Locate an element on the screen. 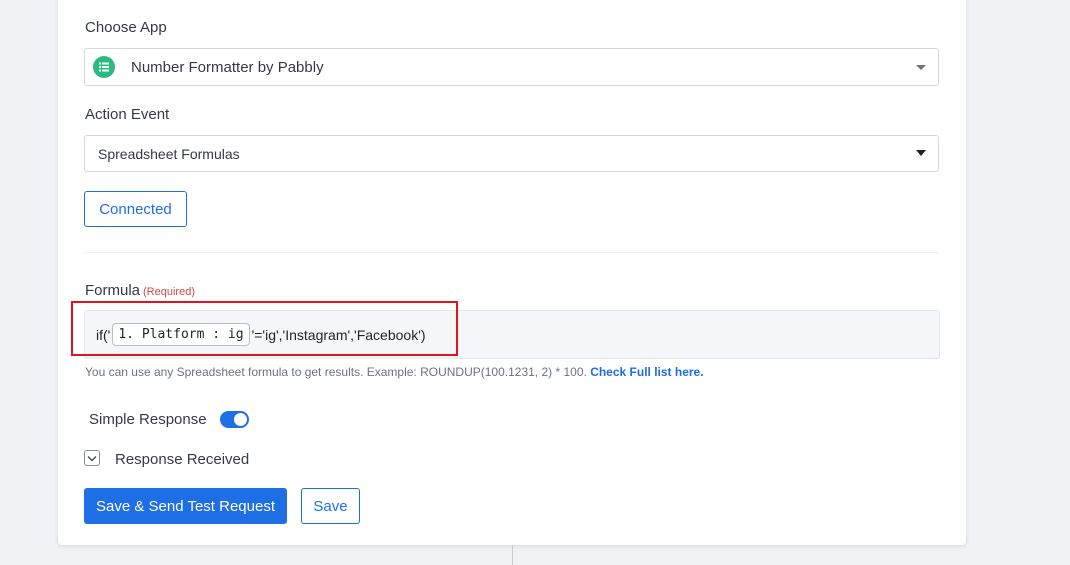 The height and width of the screenshot is (565, 1070). workflow-connector-line is located at coordinates (512, 555).